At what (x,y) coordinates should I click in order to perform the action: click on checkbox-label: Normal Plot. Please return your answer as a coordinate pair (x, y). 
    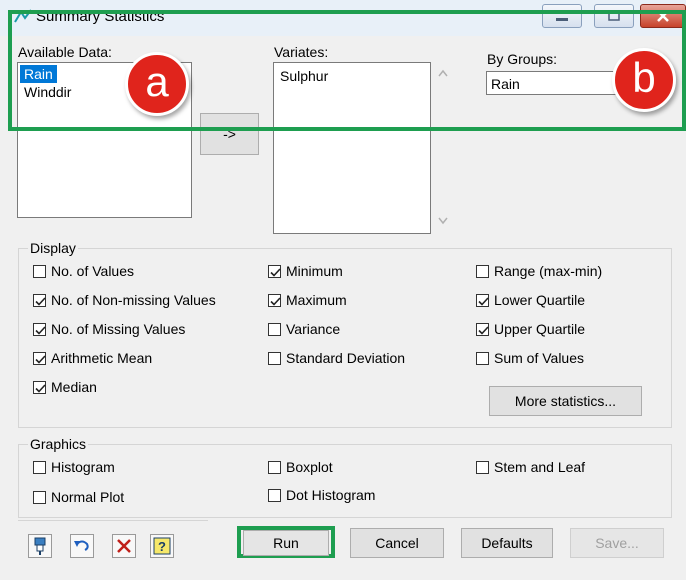
    Looking at the image, I should click on (87, 497).